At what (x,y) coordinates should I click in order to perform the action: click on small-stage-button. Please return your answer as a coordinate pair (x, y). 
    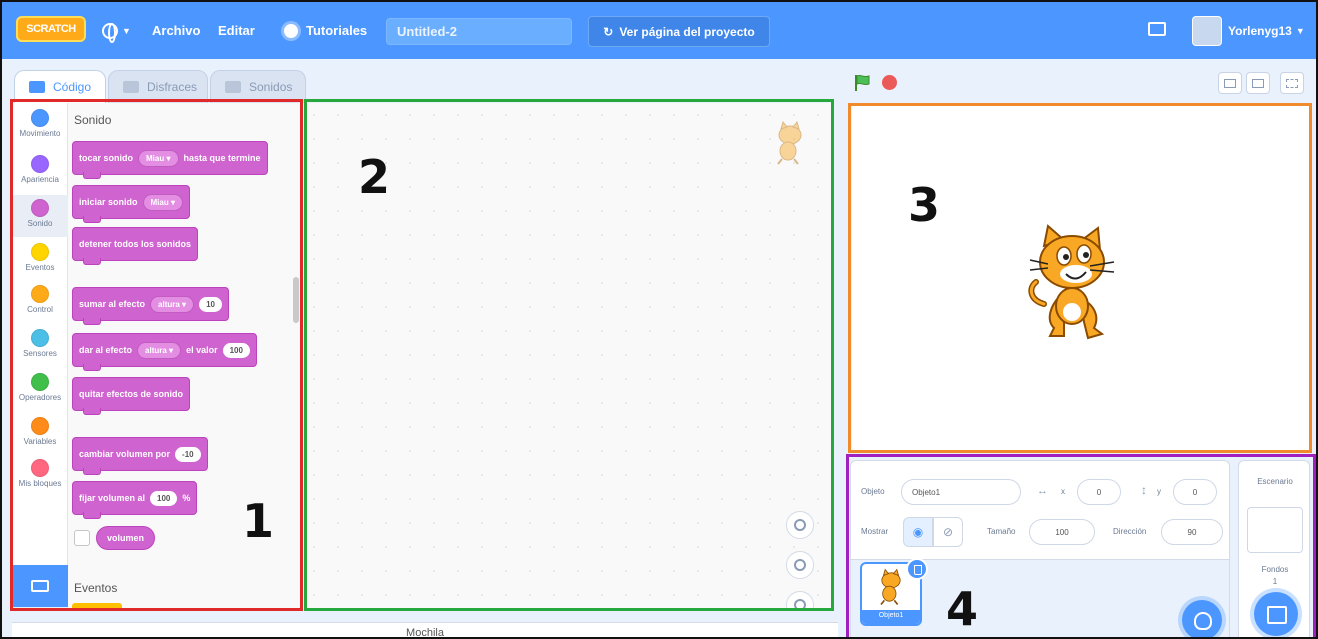
    Looking at the image, I should click on (1230, 83).